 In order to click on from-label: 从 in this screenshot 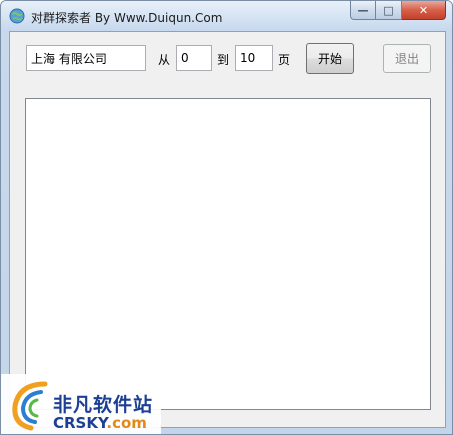, I will do `click(164, 60)`.